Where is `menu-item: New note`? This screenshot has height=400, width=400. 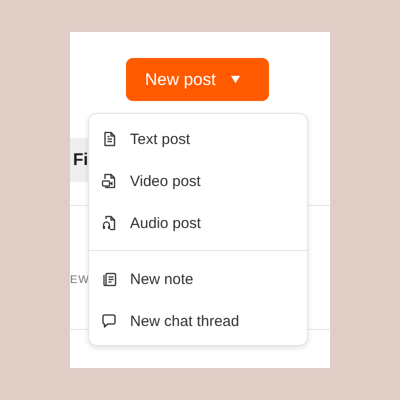
menu-item: New note is located at coordinates (198, 279).